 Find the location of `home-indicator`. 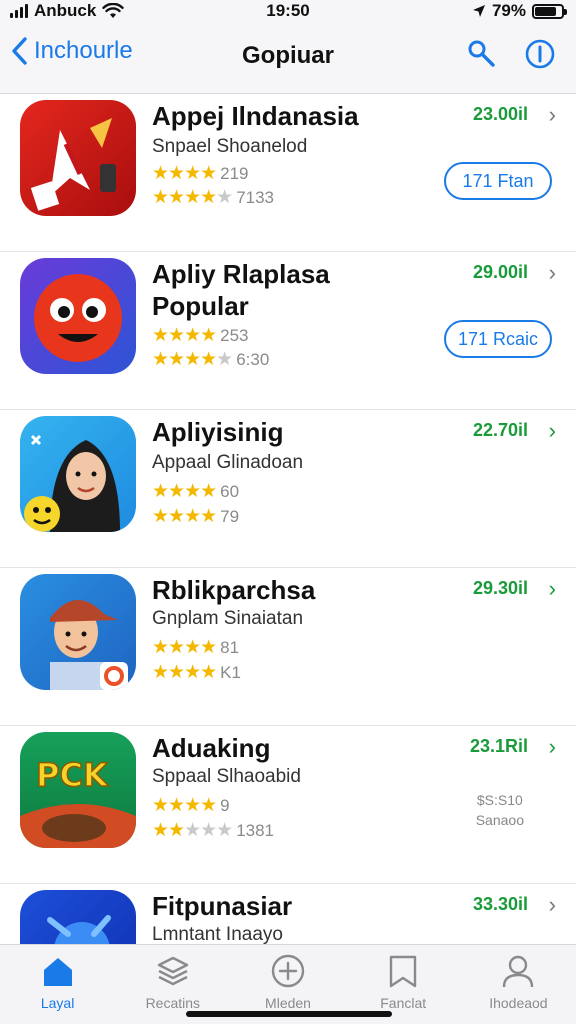

home-indicator is located at coordinates (289, 1014).